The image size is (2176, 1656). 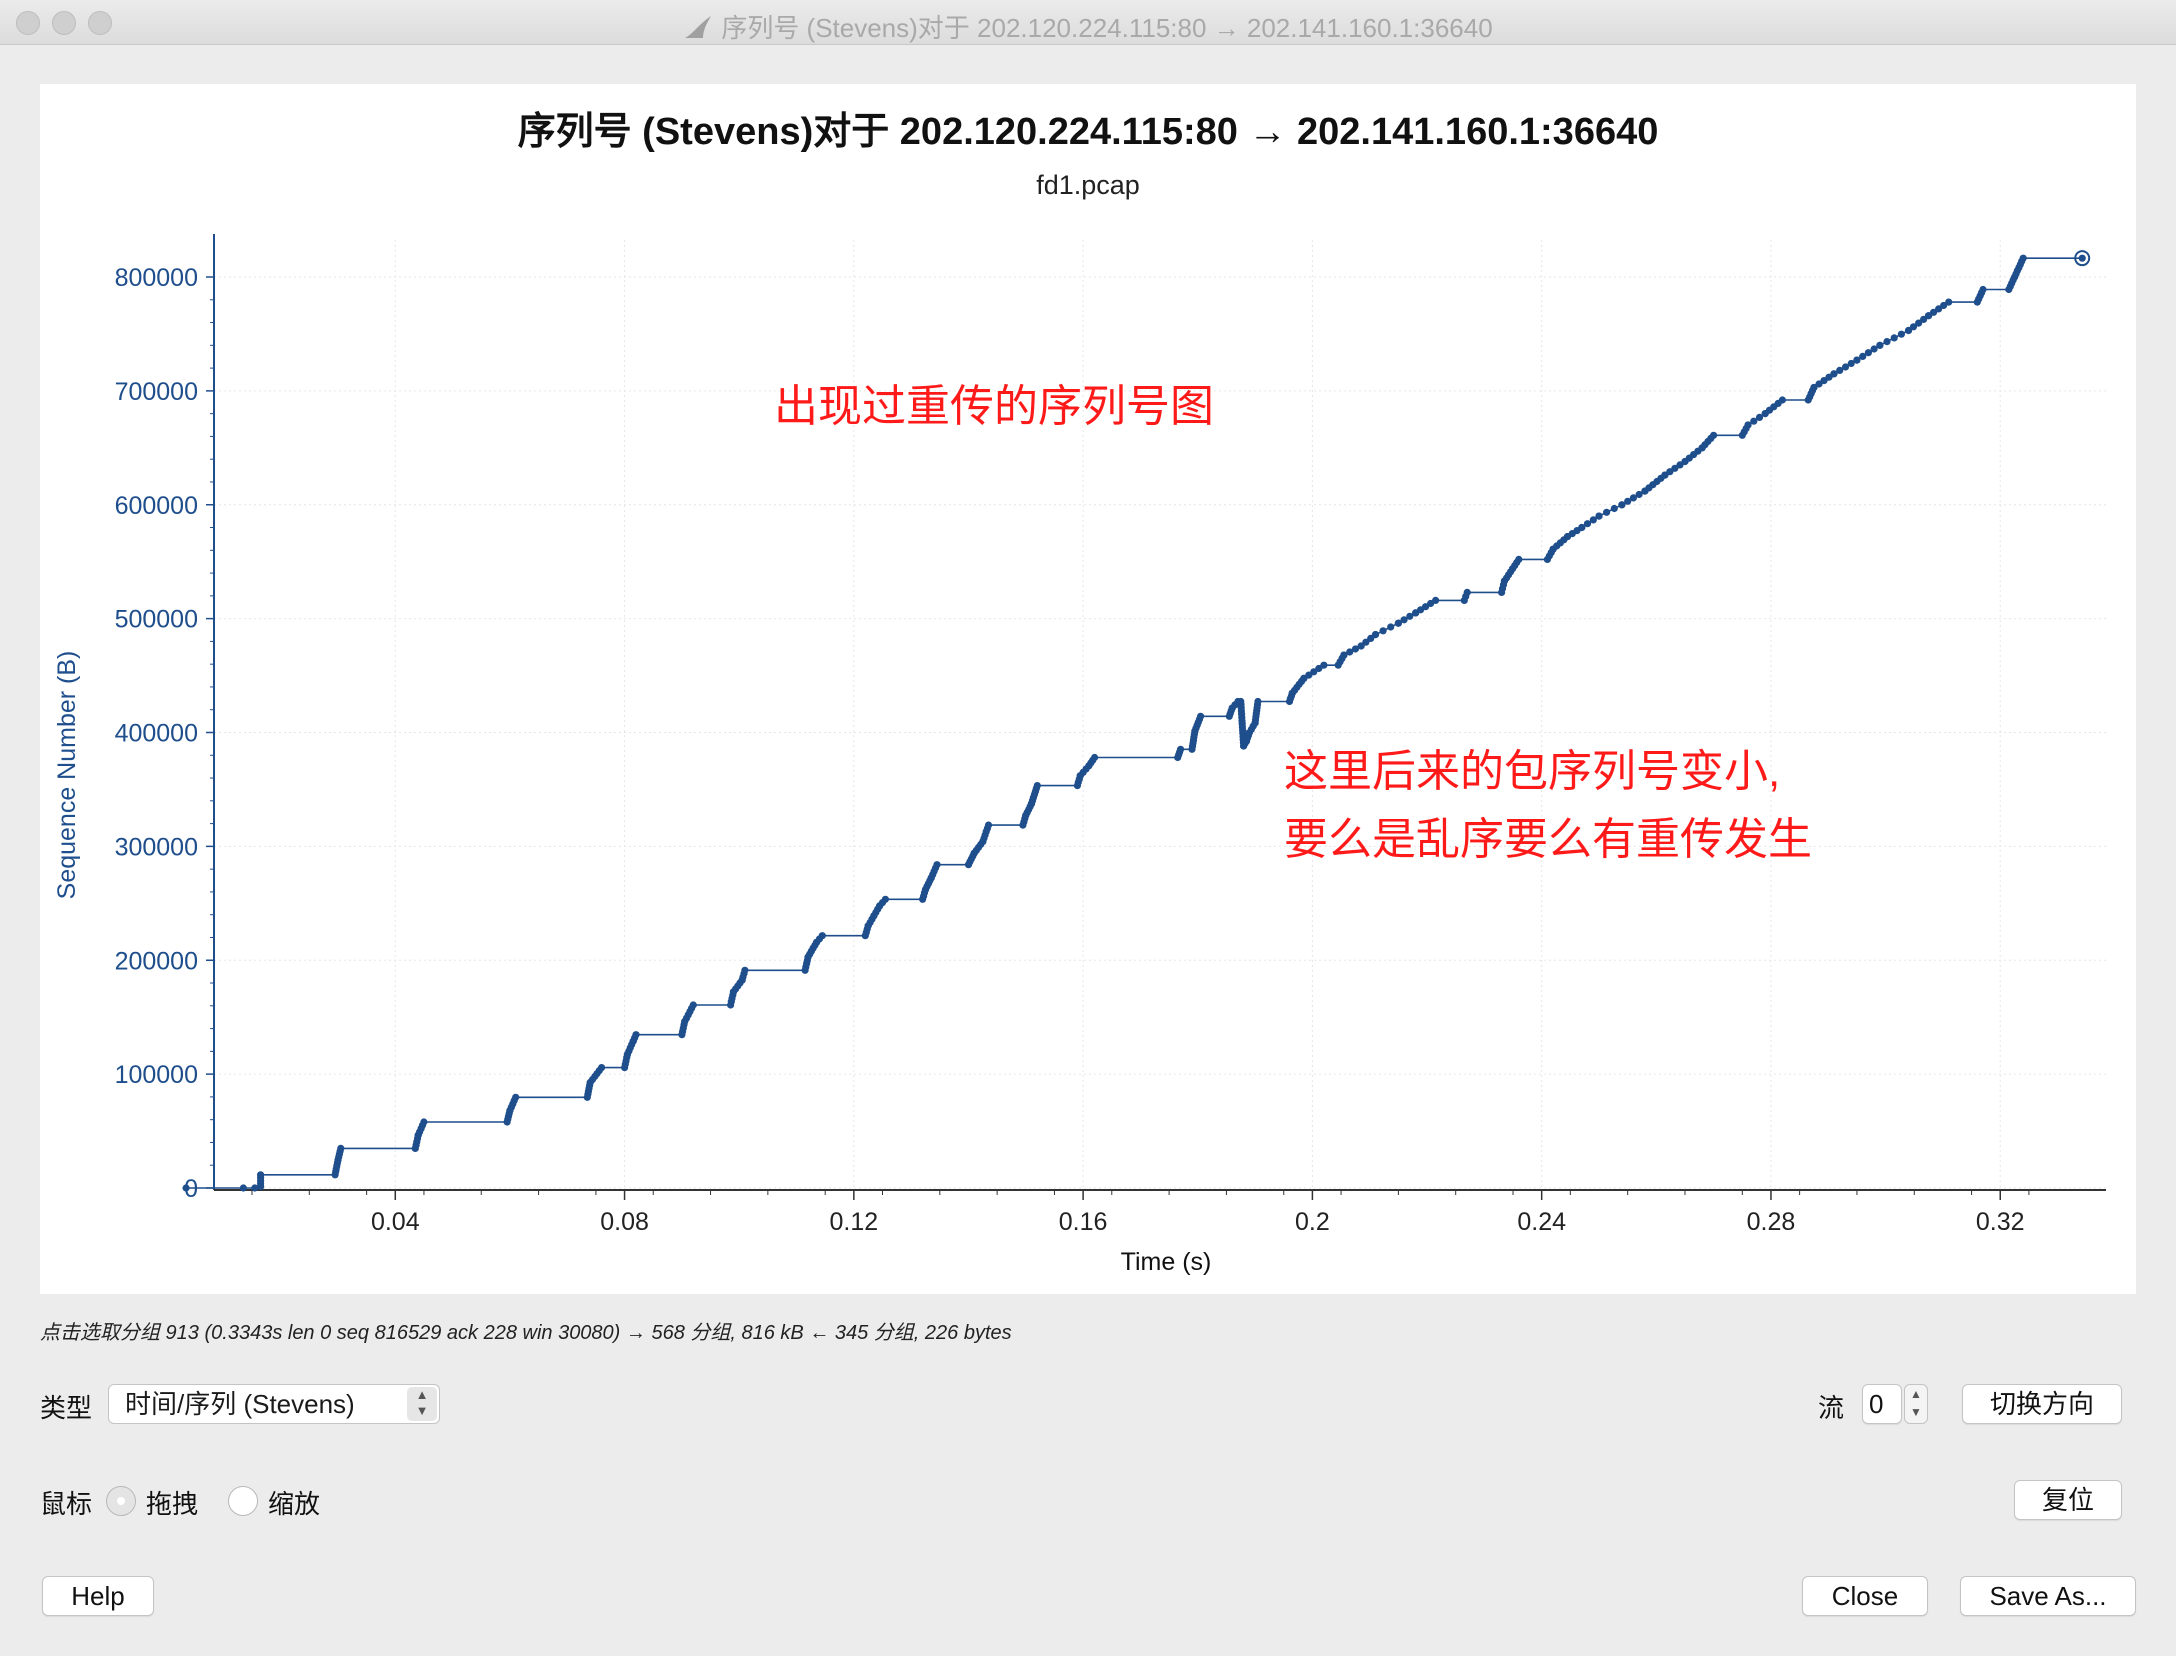 I want to click on mouse-label: 鼠标, so click(x=66, y=1504).